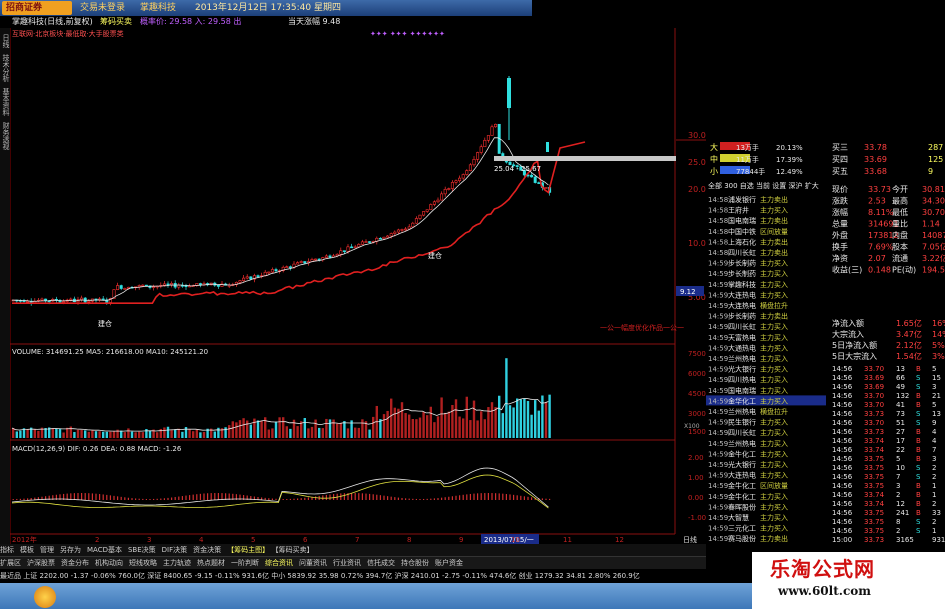 The width and height of the screenshot is (945, 609). What do you see at coordinates (822, 569) in the screenshot?
I see `watermark-title: 乐淘公式网` at bounding box center [822, 569].